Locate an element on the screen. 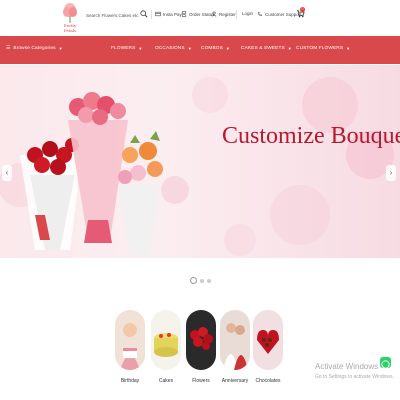  insta-pay-link: Insta Pay is located at coordinates (168, 14).